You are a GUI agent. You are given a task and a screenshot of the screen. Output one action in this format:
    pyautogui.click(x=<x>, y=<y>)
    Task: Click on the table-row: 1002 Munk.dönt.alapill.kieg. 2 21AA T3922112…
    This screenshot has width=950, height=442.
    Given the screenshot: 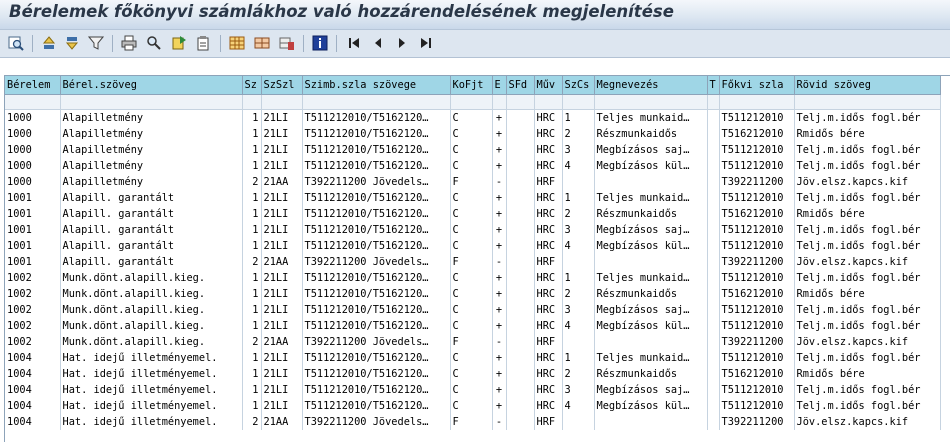 What is the action you would take?
    pyautogui.click(x=473, y=342)
    